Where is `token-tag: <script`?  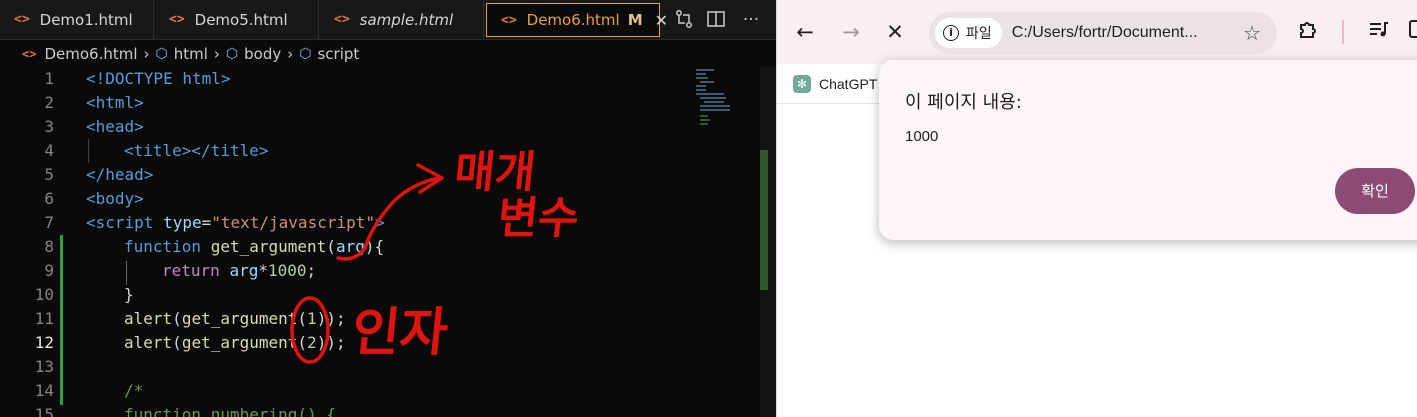 token-tag: <script is located at coordinates (125, 222).